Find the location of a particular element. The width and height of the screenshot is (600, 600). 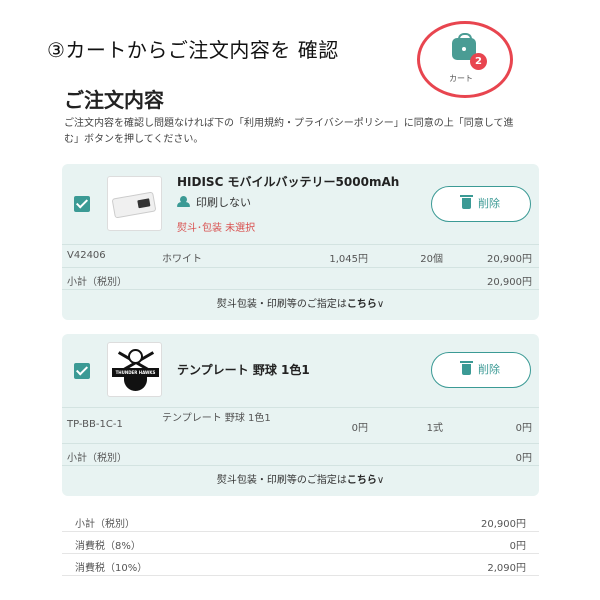

cart-label: カート is located at coordinates (461, 78).